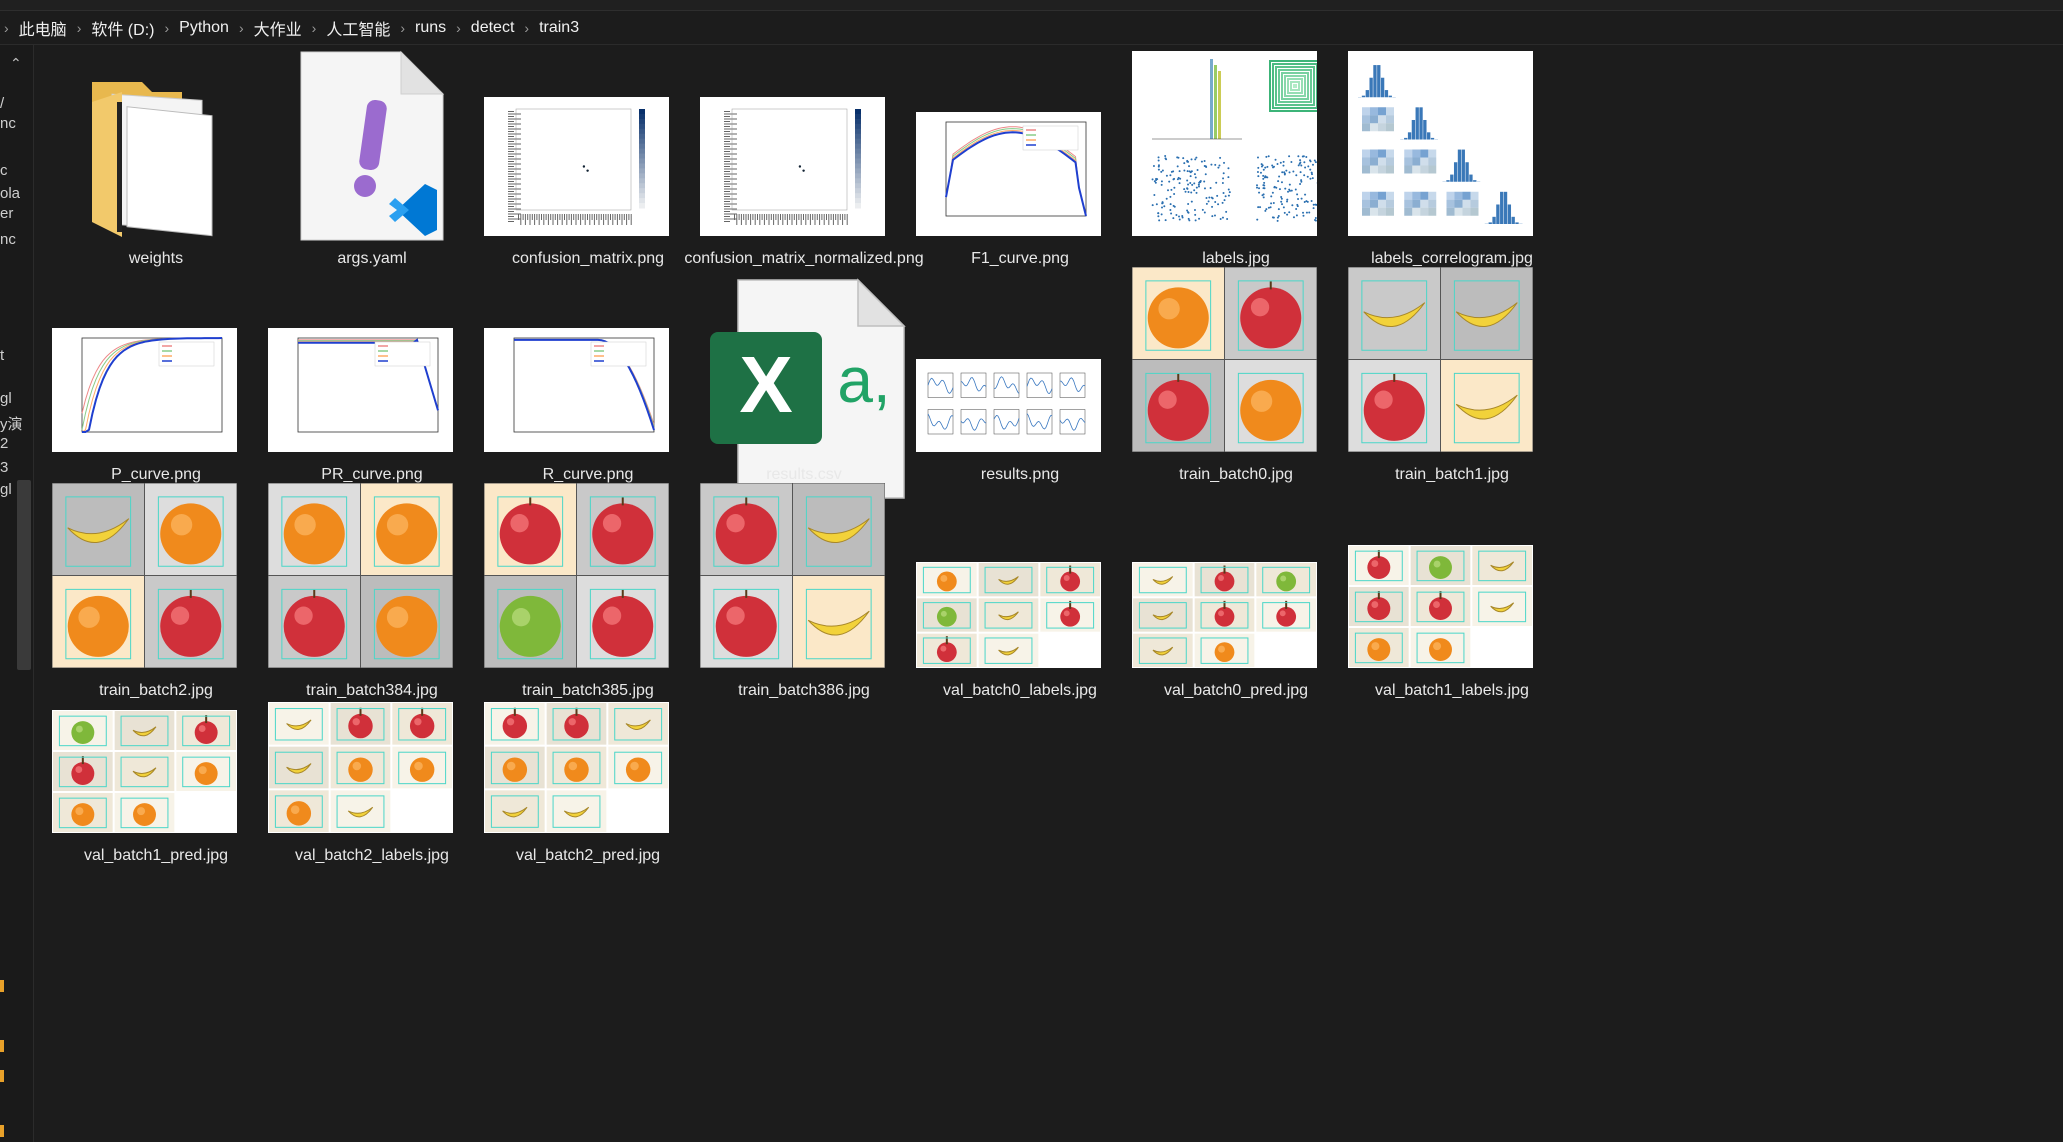  Describe the element at coordinates (559, 28) in the screenshot. I see `breadcrumb-item: train3` at that location.